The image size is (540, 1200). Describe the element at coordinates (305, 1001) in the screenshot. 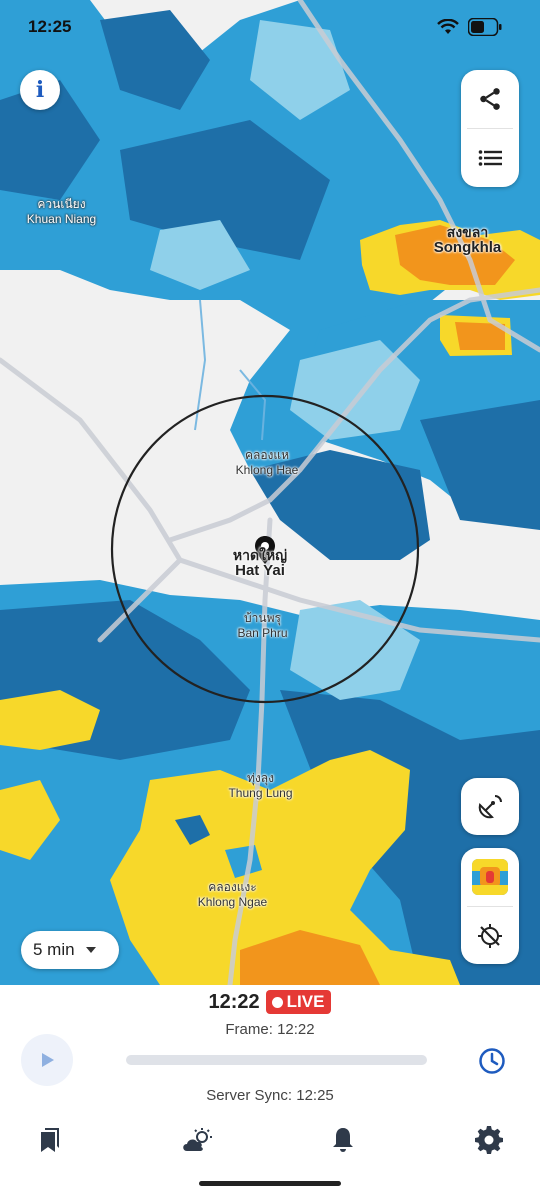

I see `live-label: LIVE` at that location.